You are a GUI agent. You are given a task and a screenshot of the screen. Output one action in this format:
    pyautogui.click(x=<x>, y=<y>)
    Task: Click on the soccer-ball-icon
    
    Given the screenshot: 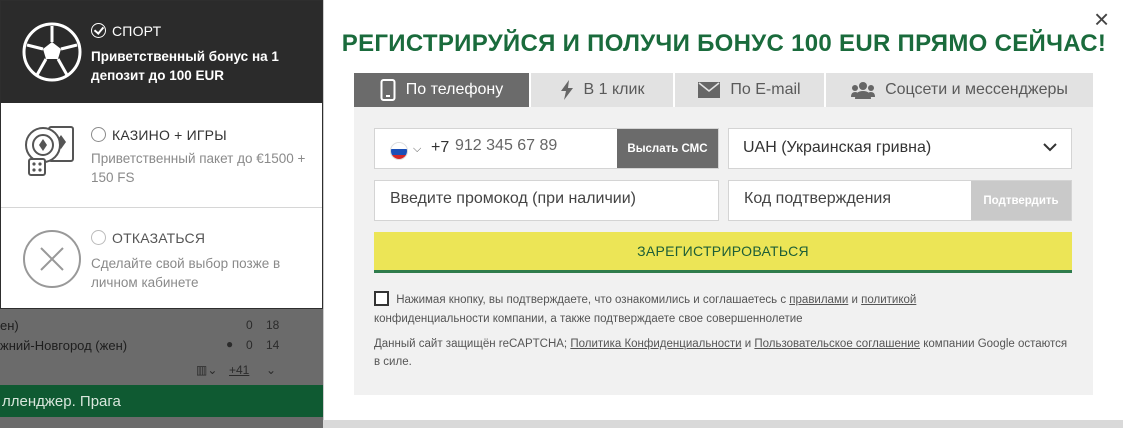 What is the action you would take?
    pyautogui.click(x=52, y=52)
    